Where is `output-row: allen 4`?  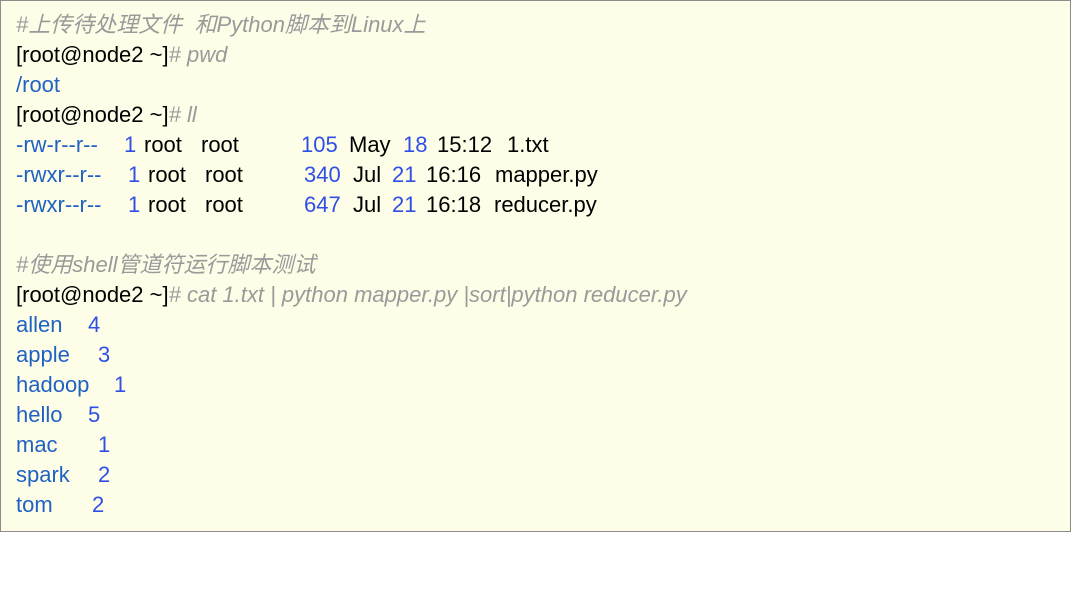 output-row: allen 4 is located at coordinates (166, 325).